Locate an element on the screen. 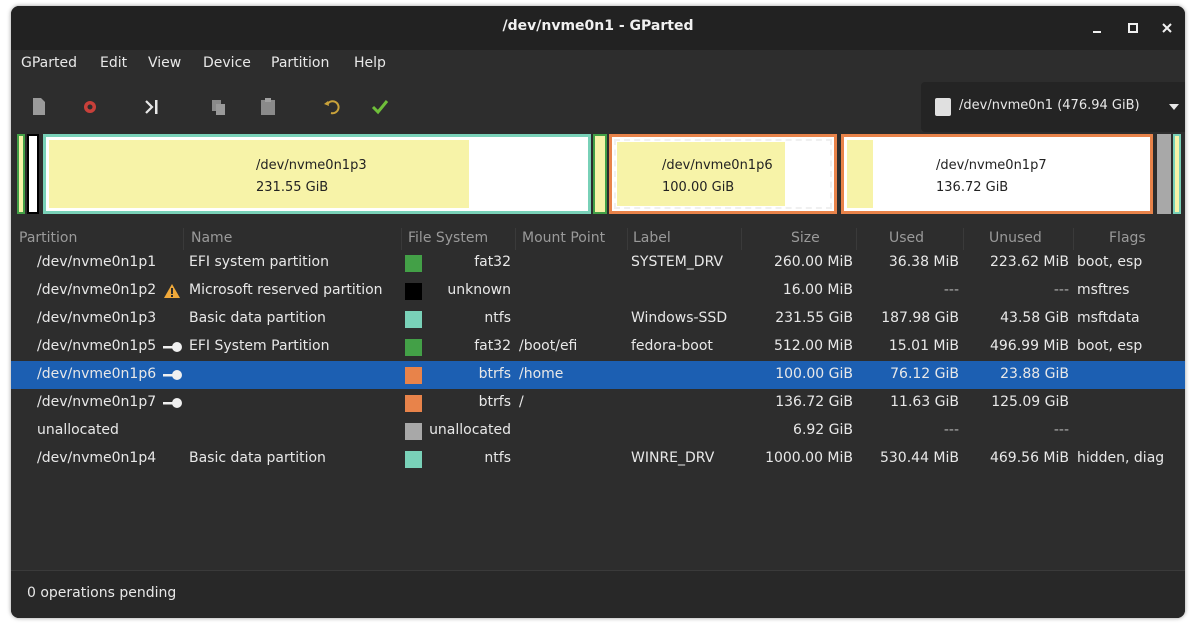  device-selector: /dev/nvme0n1 (476.94 GiB) is located at coordinates (1053, 107).